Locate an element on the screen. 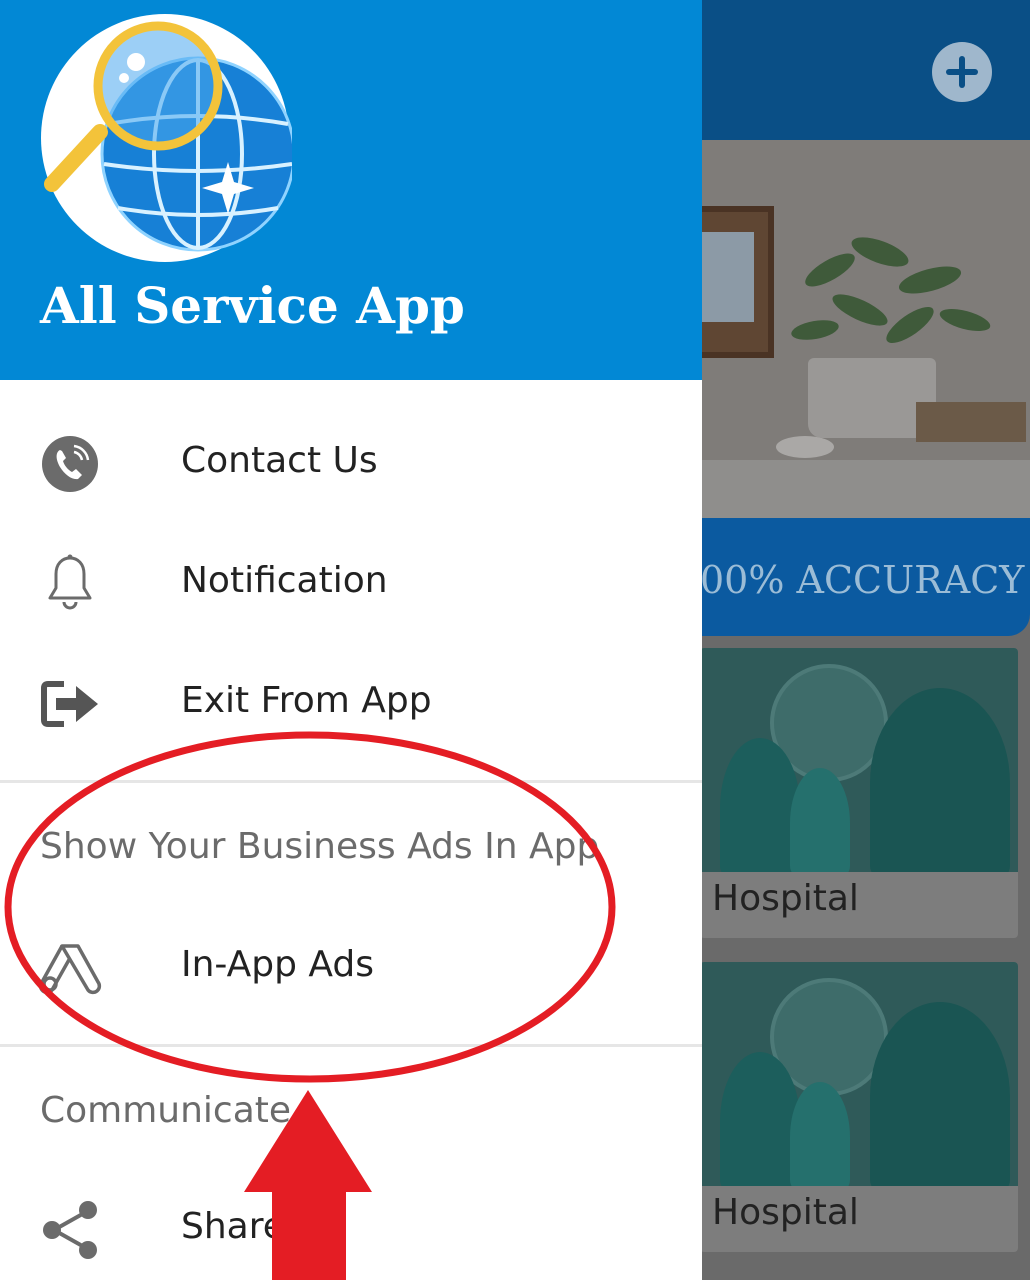 The height and width of the screenshot is (1284, 1030). menu-item-contact-us: Contact Us is located at coordinates (351, 463).